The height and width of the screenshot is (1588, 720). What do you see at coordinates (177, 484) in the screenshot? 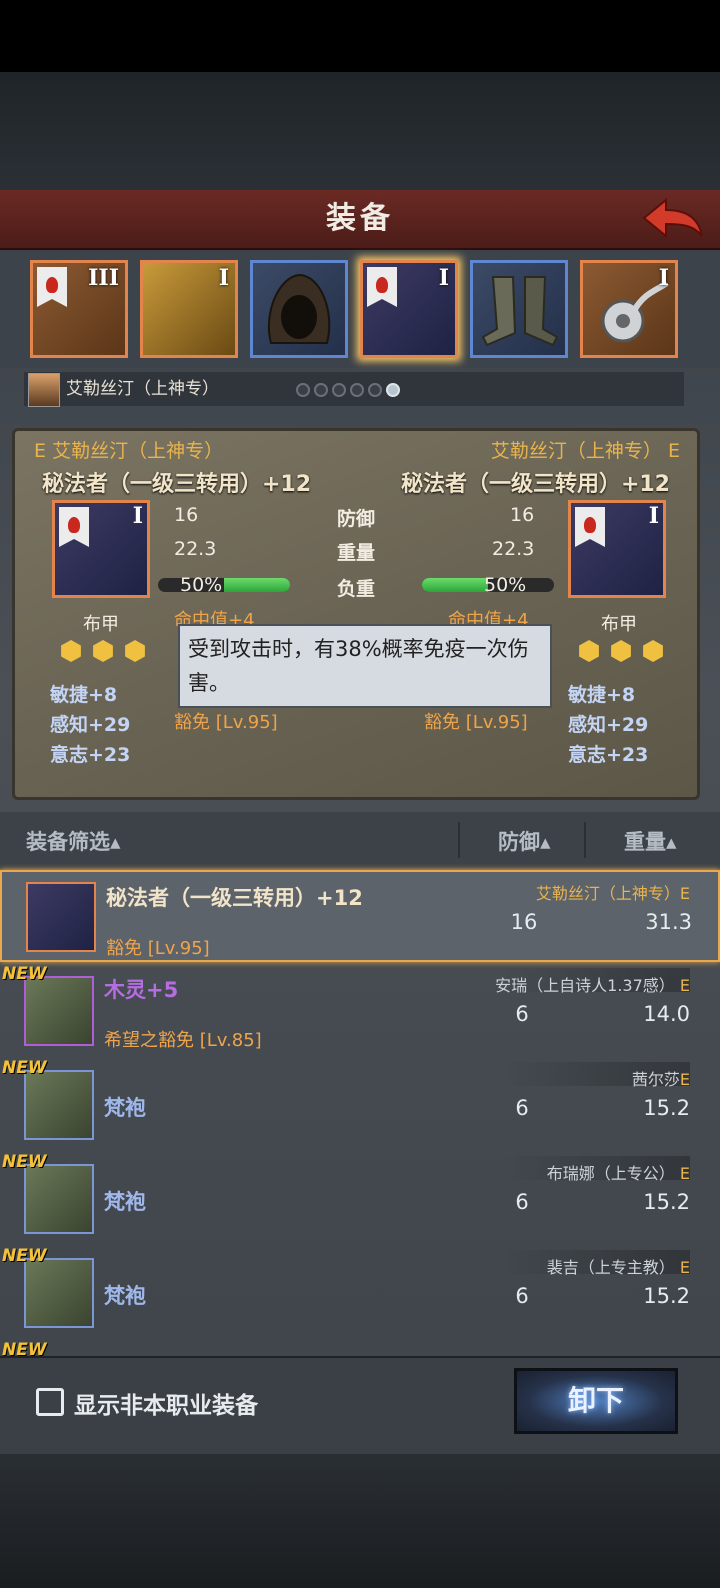
I see `left-item-name: 秘法者（一级三转用）+12` at bounding box center [177, 484].